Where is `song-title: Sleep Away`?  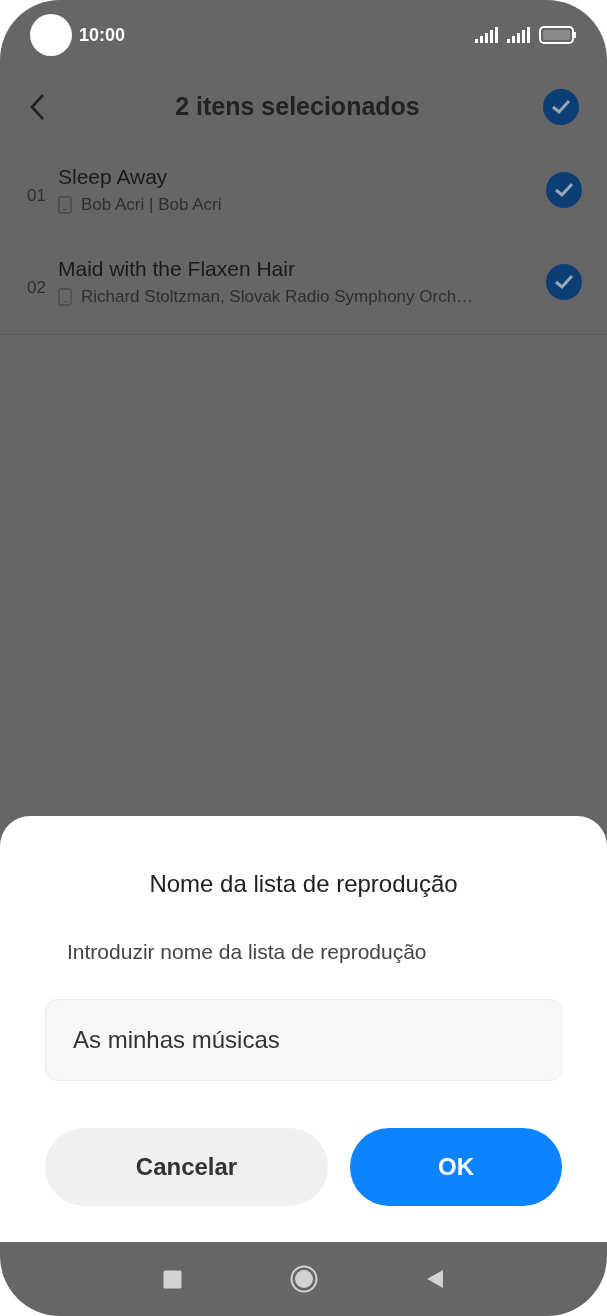 song-title: Sleep Away is located at coordinates (113, 176).